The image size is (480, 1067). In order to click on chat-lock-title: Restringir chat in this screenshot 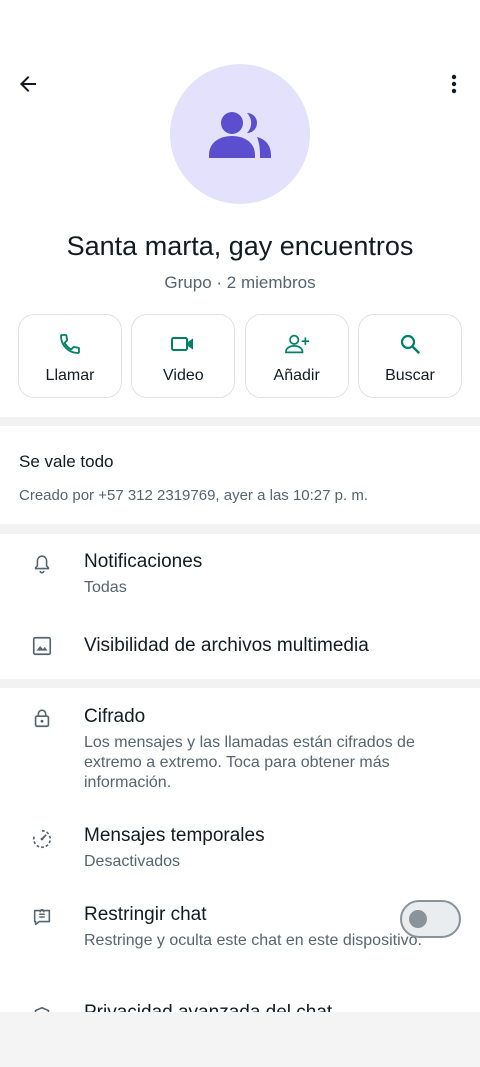, I will do `click(145, 914)`.